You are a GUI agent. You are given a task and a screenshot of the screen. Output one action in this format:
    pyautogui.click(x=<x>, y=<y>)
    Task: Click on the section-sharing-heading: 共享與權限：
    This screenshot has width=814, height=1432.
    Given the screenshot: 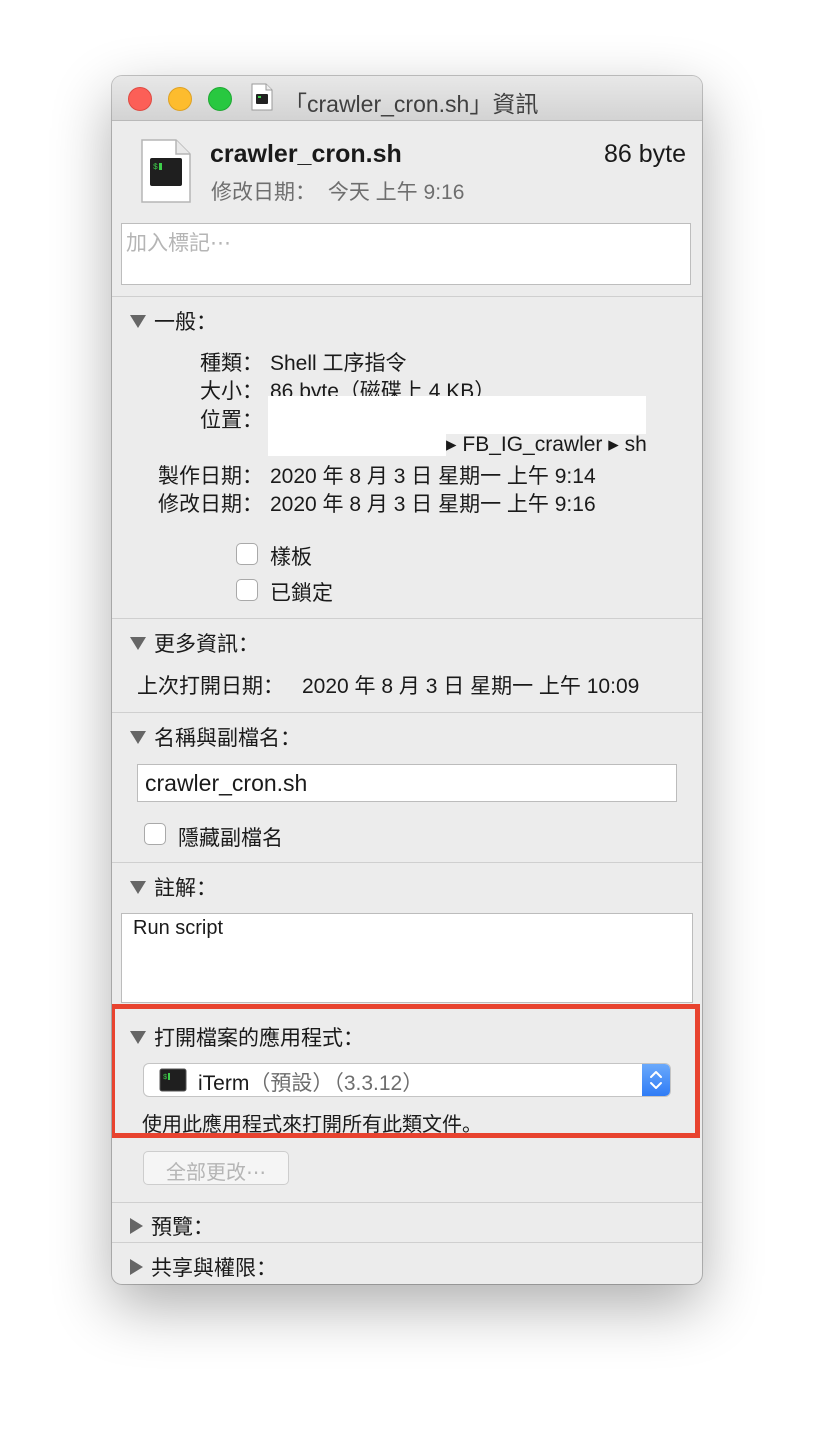 What is the action you would take?
    pyautogui.click(x=214, y=1268)
    